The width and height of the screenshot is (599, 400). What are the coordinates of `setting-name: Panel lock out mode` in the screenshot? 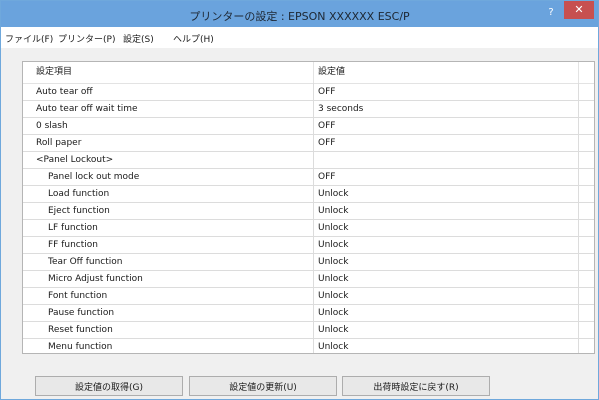 It's located at (94, 177).